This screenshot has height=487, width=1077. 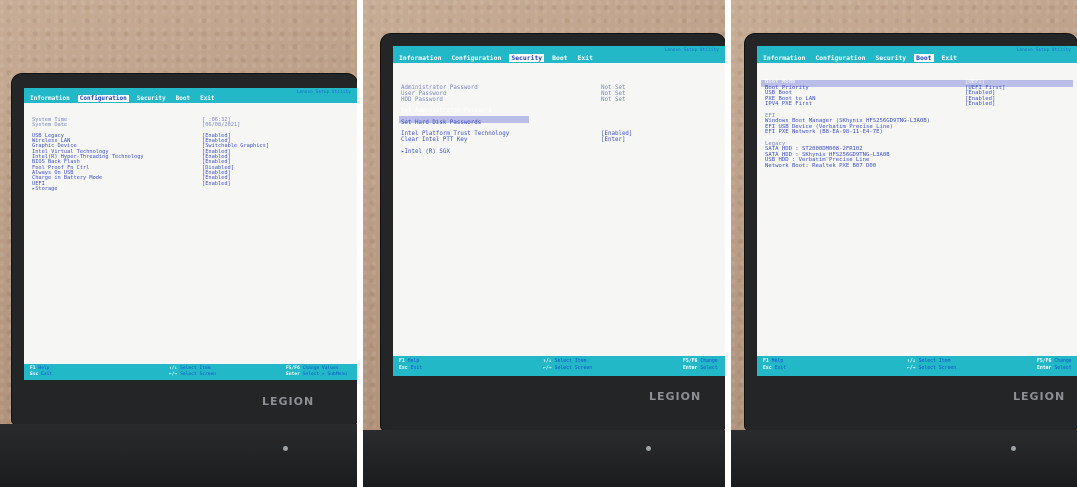 What do you see at coordinates (324, 374) in the screenshot?
I see `key-desc: Select ▸ SubMenu` at bounding box center [324, 374].